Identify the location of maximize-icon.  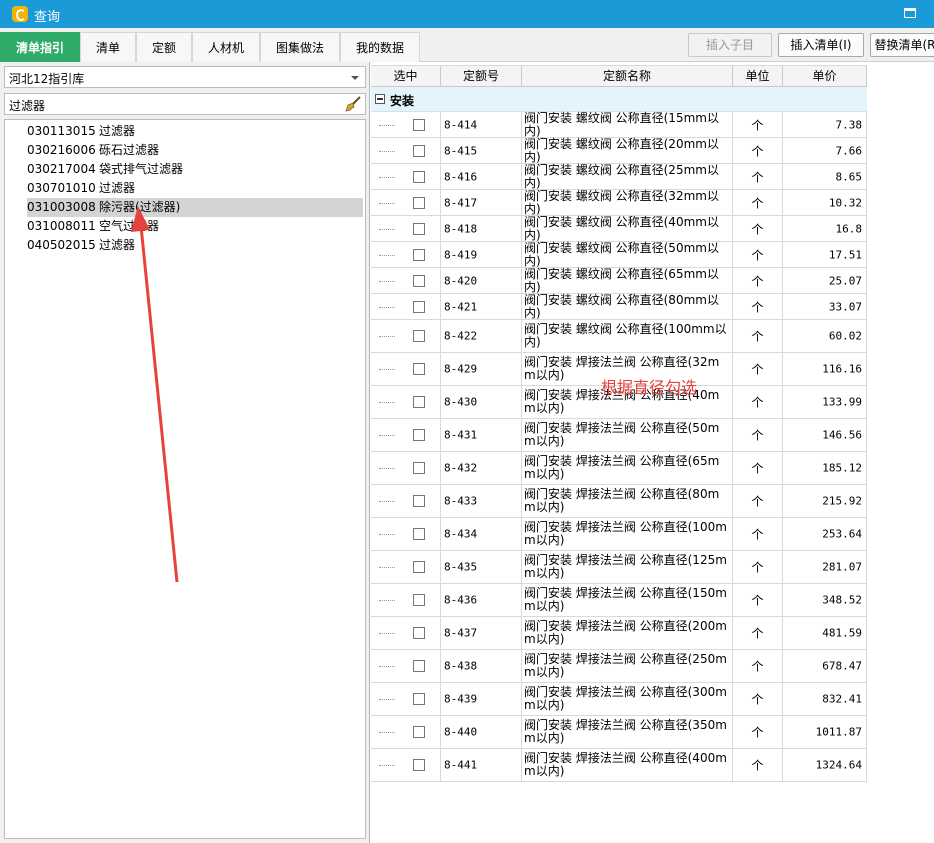
(910, 13).